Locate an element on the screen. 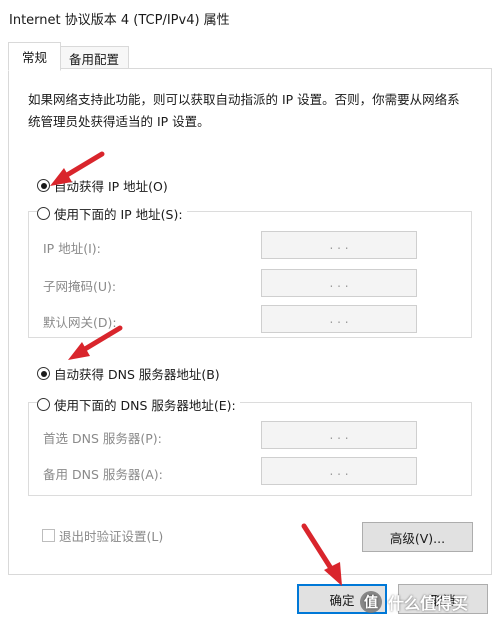 The width and height of the screenshot is (500, 625). subnet-mask-field: . . . is located at coordinates (339, 283).